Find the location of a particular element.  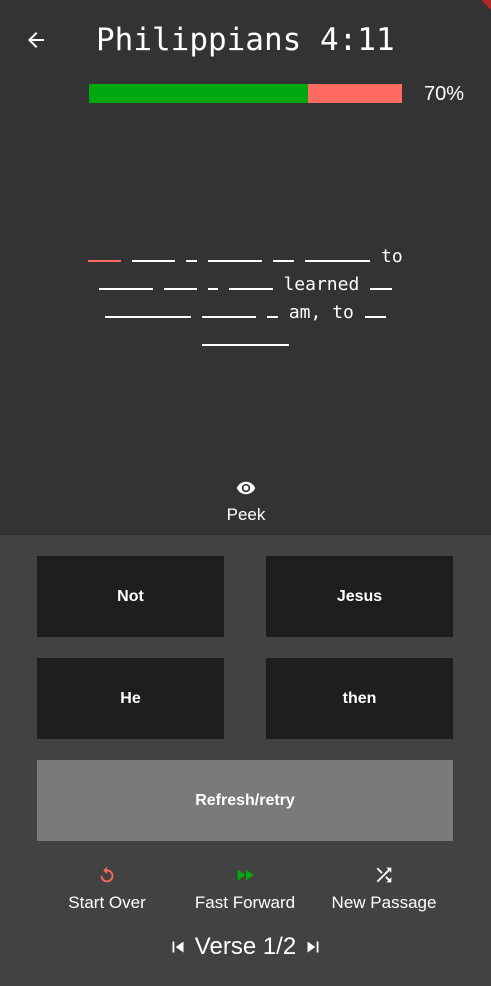

eye-icon is located at coordinates (246, 488).